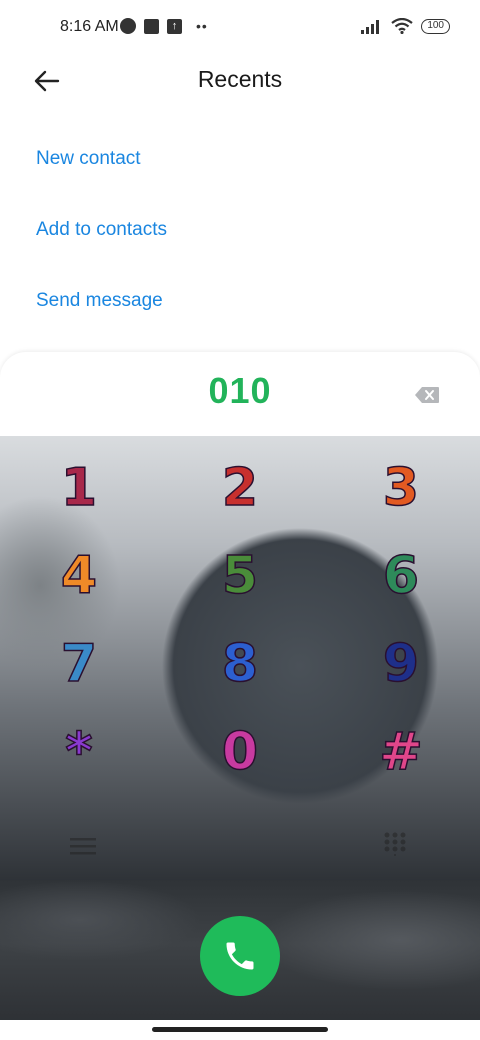  Describe the element at coordinates (79, 752) in the screenshot. I see `key-star: *` at that location.